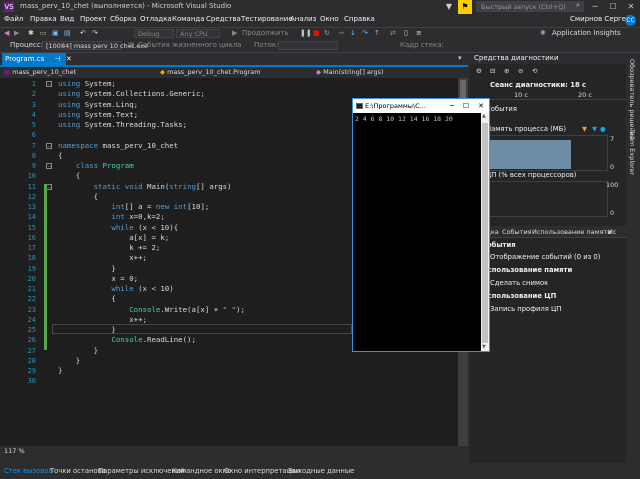 The width and height of the screenshot is (640, 479). I want to click on reset-view-icon: ⟲, so click(534, 71).